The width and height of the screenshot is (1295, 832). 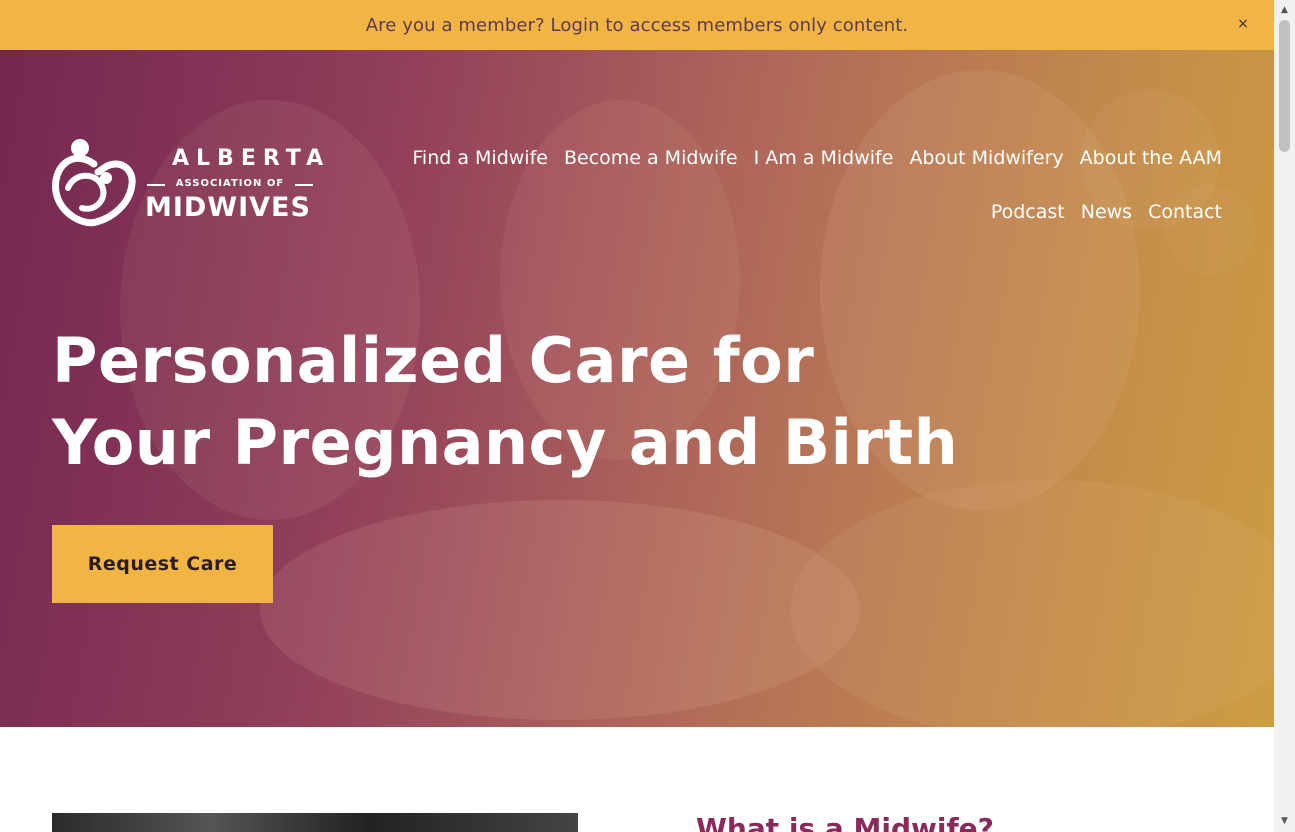 What do you see at coordinates (986, 158) in the screenshot?
I see `nav-about-midwifery: About Midwifery` at bounding box center [986, 158].